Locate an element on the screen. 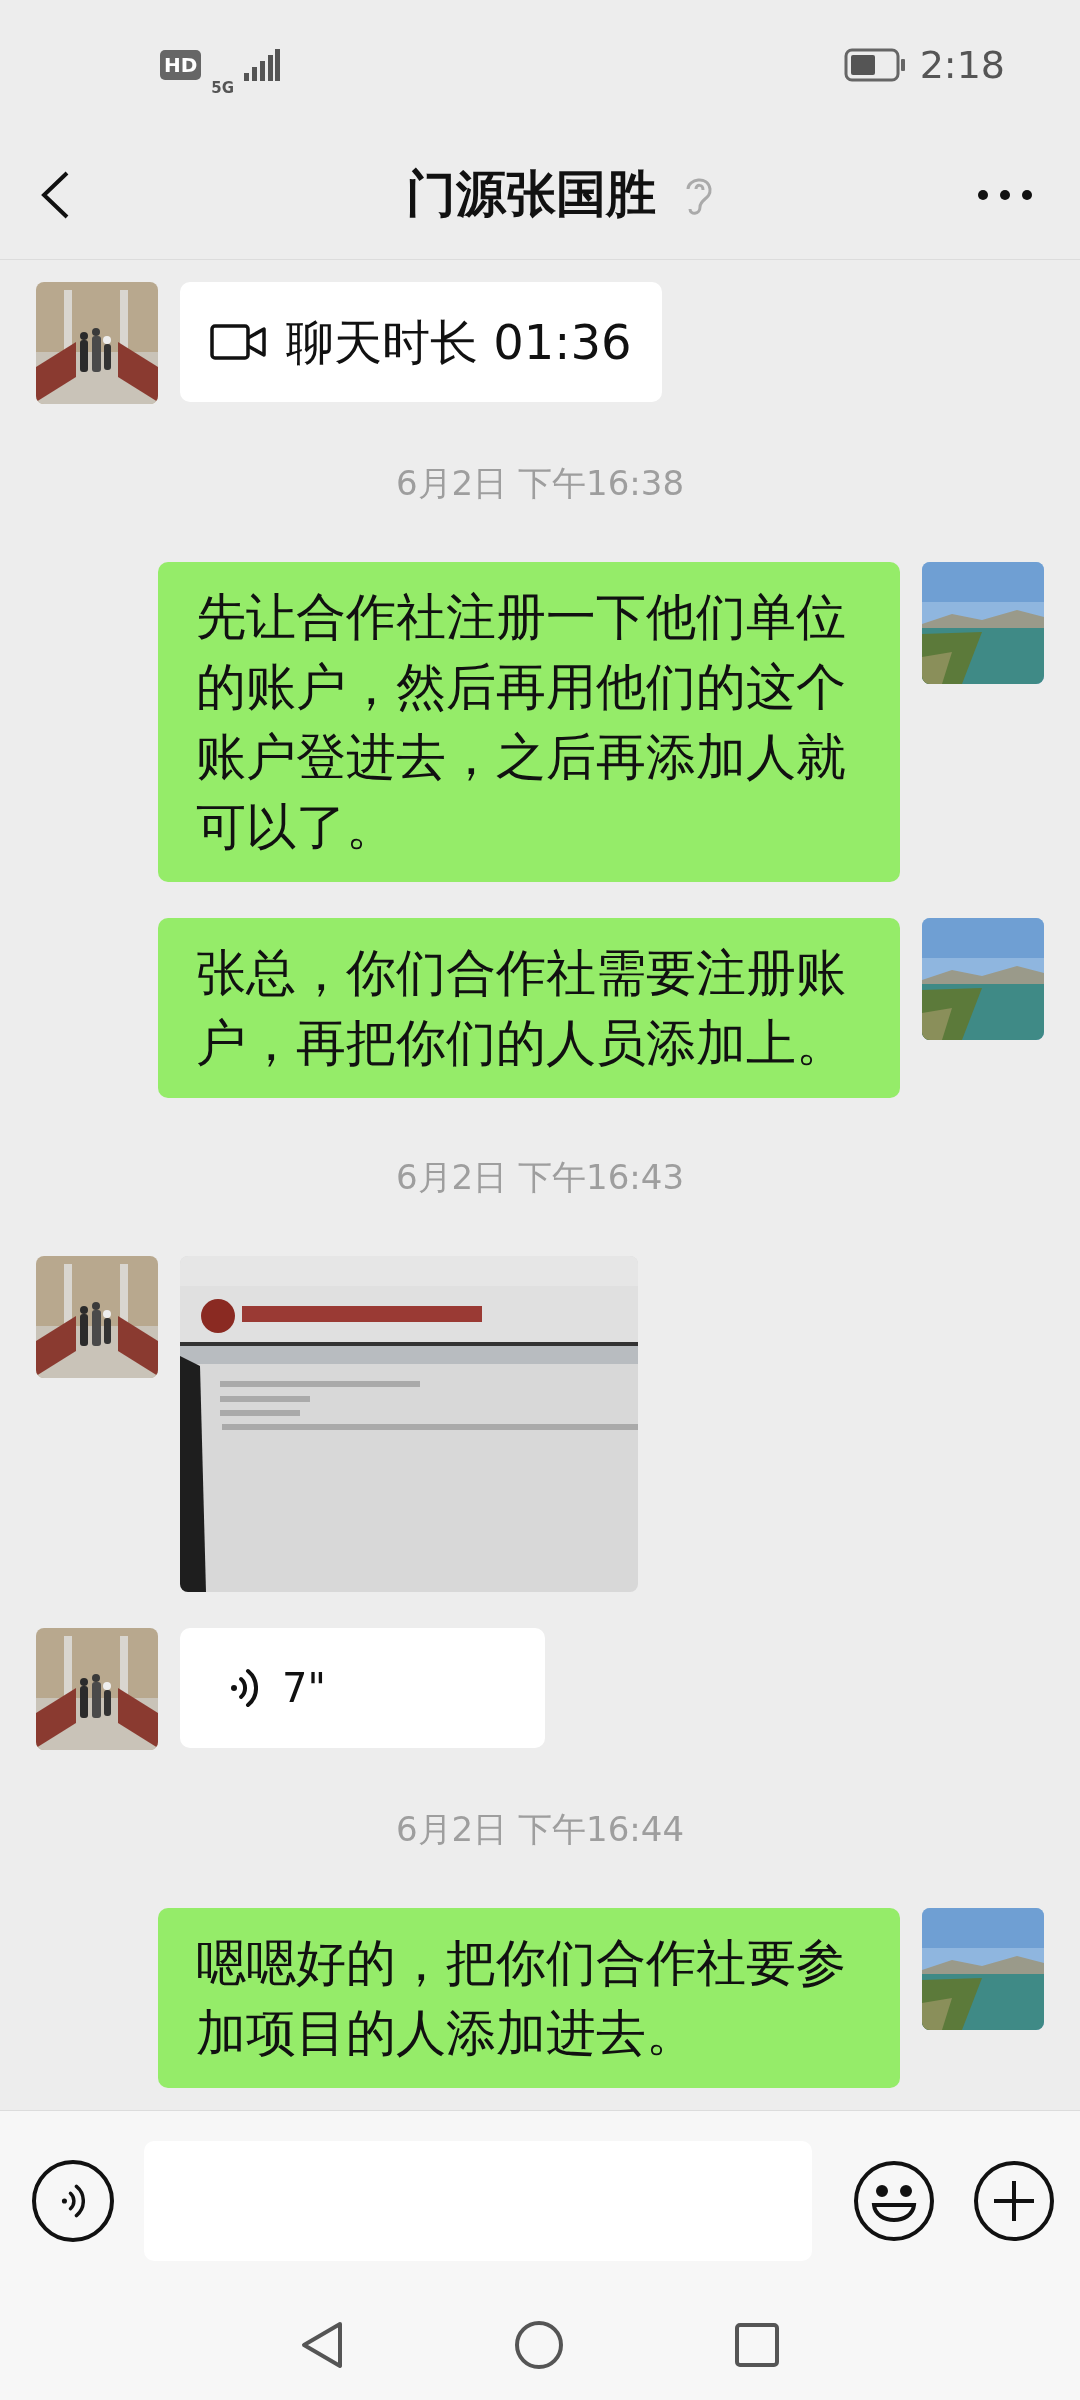 The height and width of the screenshot is (2400, 1080). add-button is located at coordinates (1014, 2200).